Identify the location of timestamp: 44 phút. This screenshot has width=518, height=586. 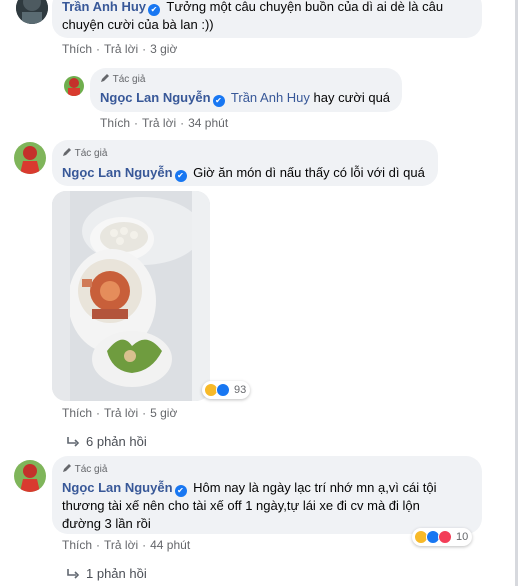
(170, 545).